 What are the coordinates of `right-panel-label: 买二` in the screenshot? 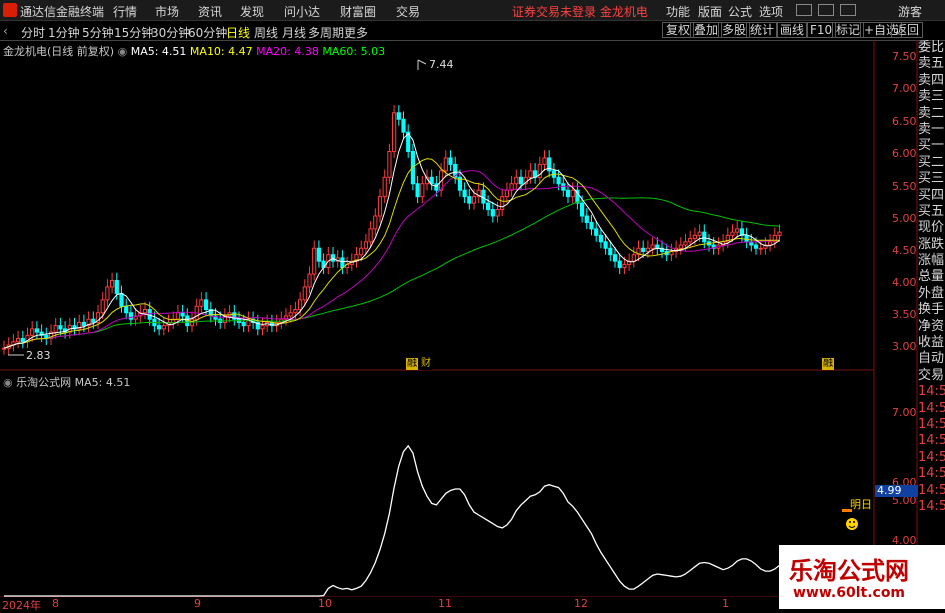 It's located at (931, 162).